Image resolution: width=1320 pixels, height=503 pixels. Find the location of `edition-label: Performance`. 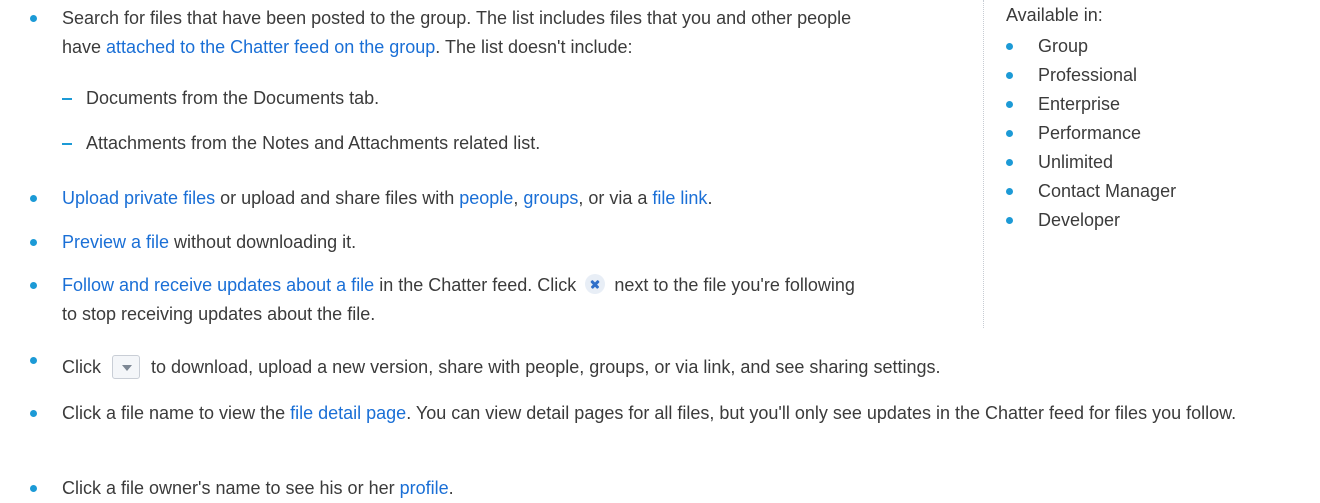

edition-label: Performance is located at coordinates (1090, 133).